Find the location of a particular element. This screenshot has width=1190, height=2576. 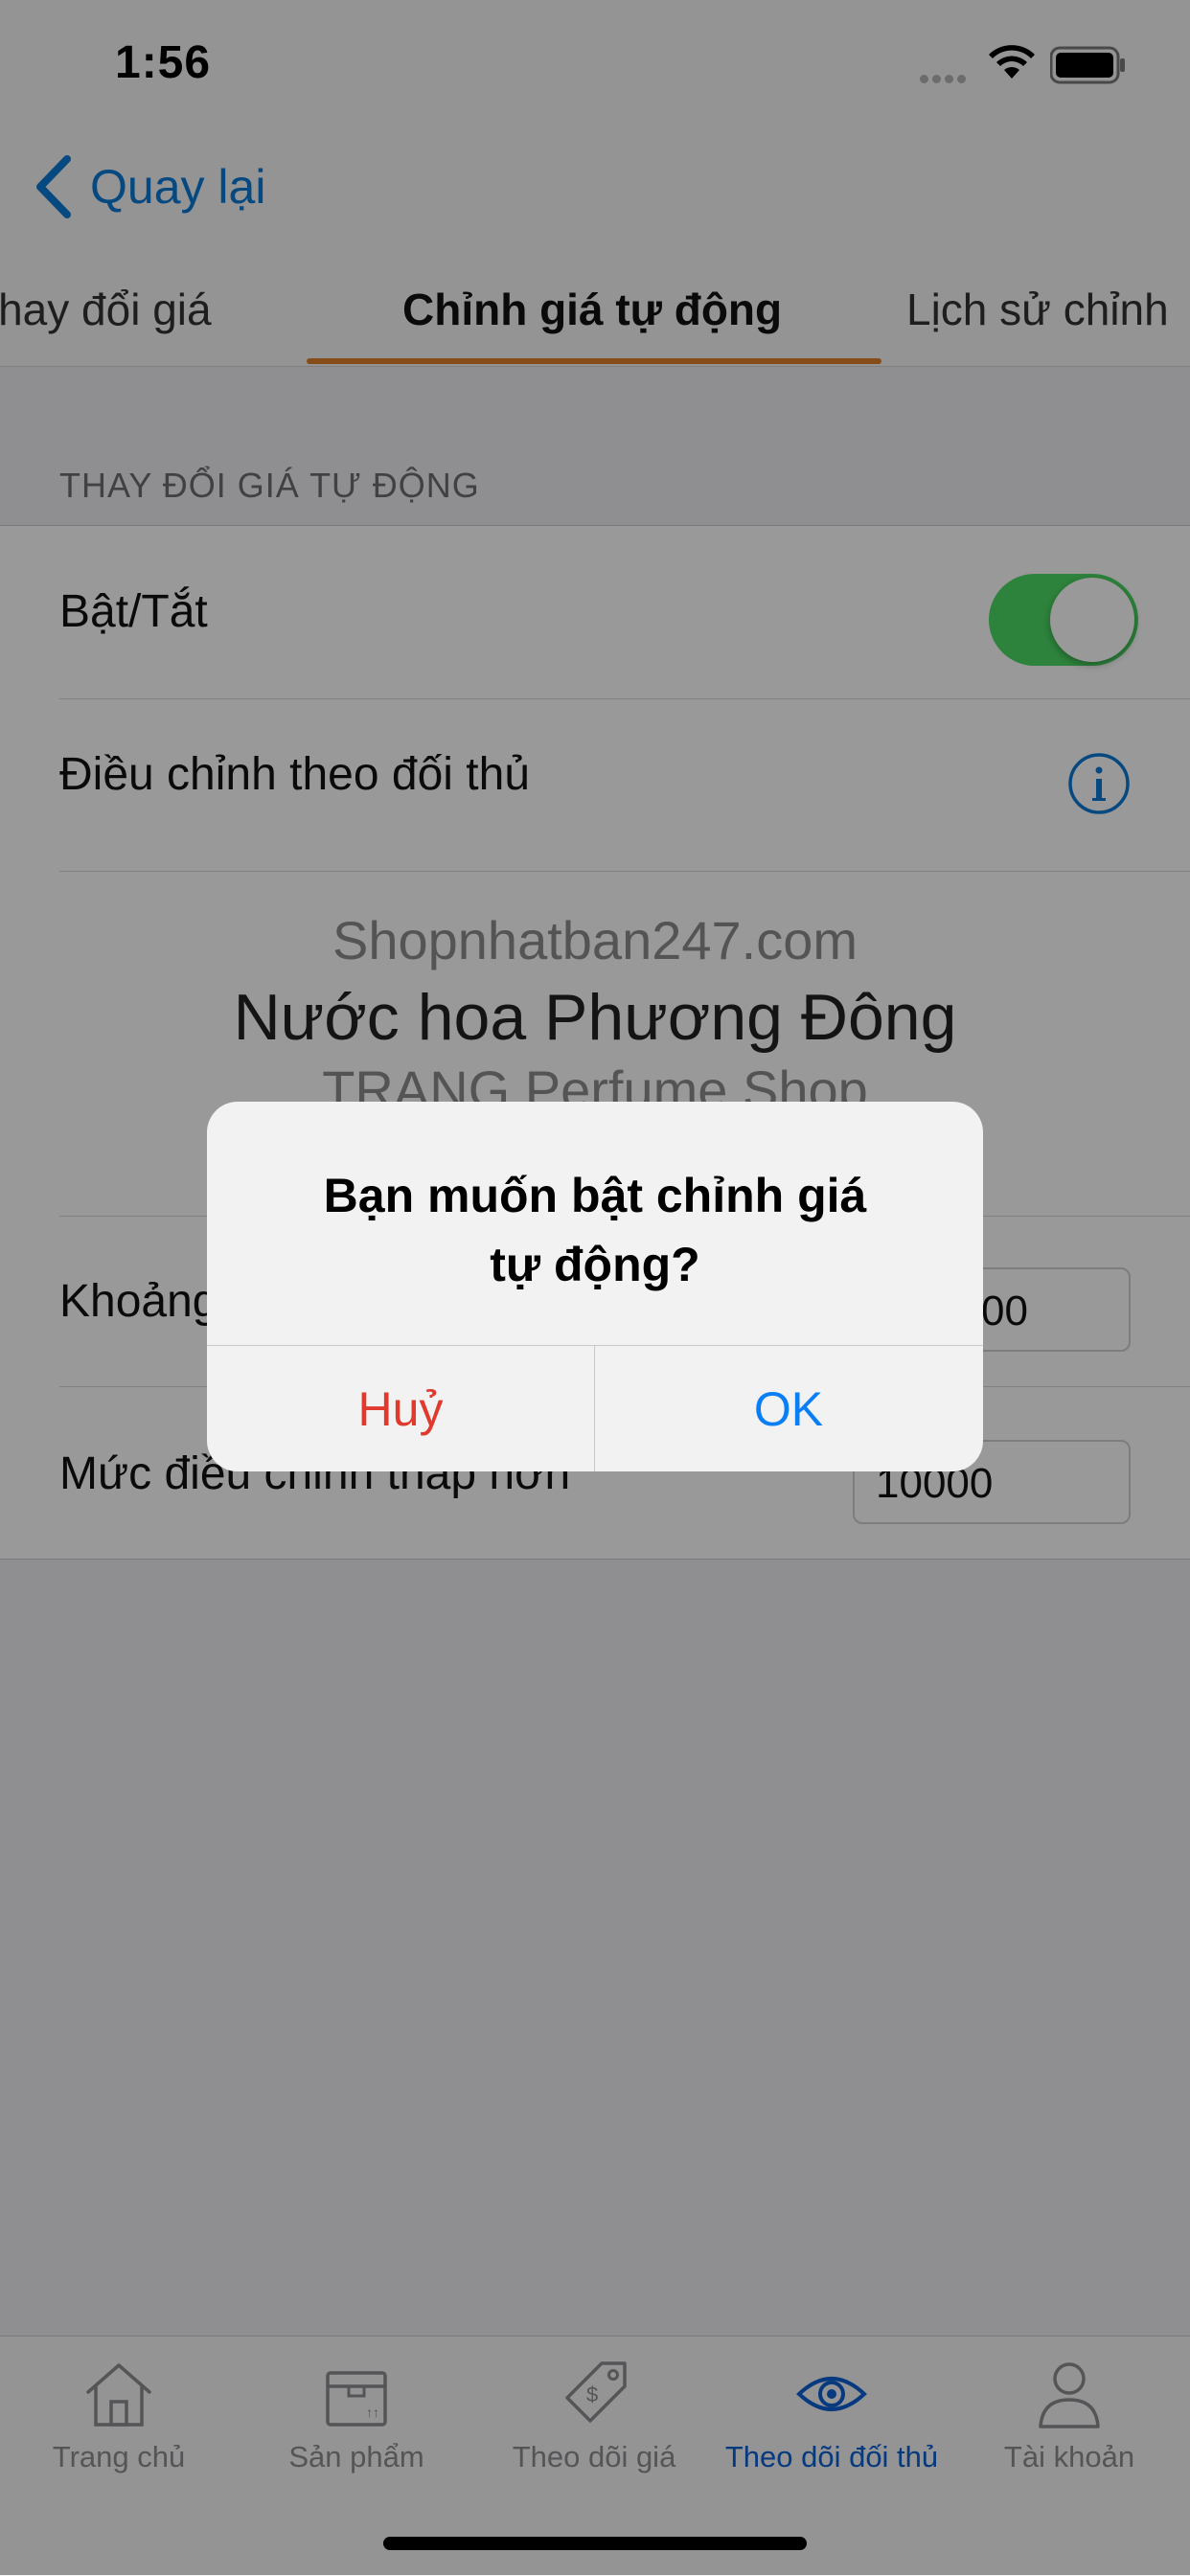

alert-title: Bạn muốn bật chỉnh giá tự động? is located at coordinates (595, 1230).